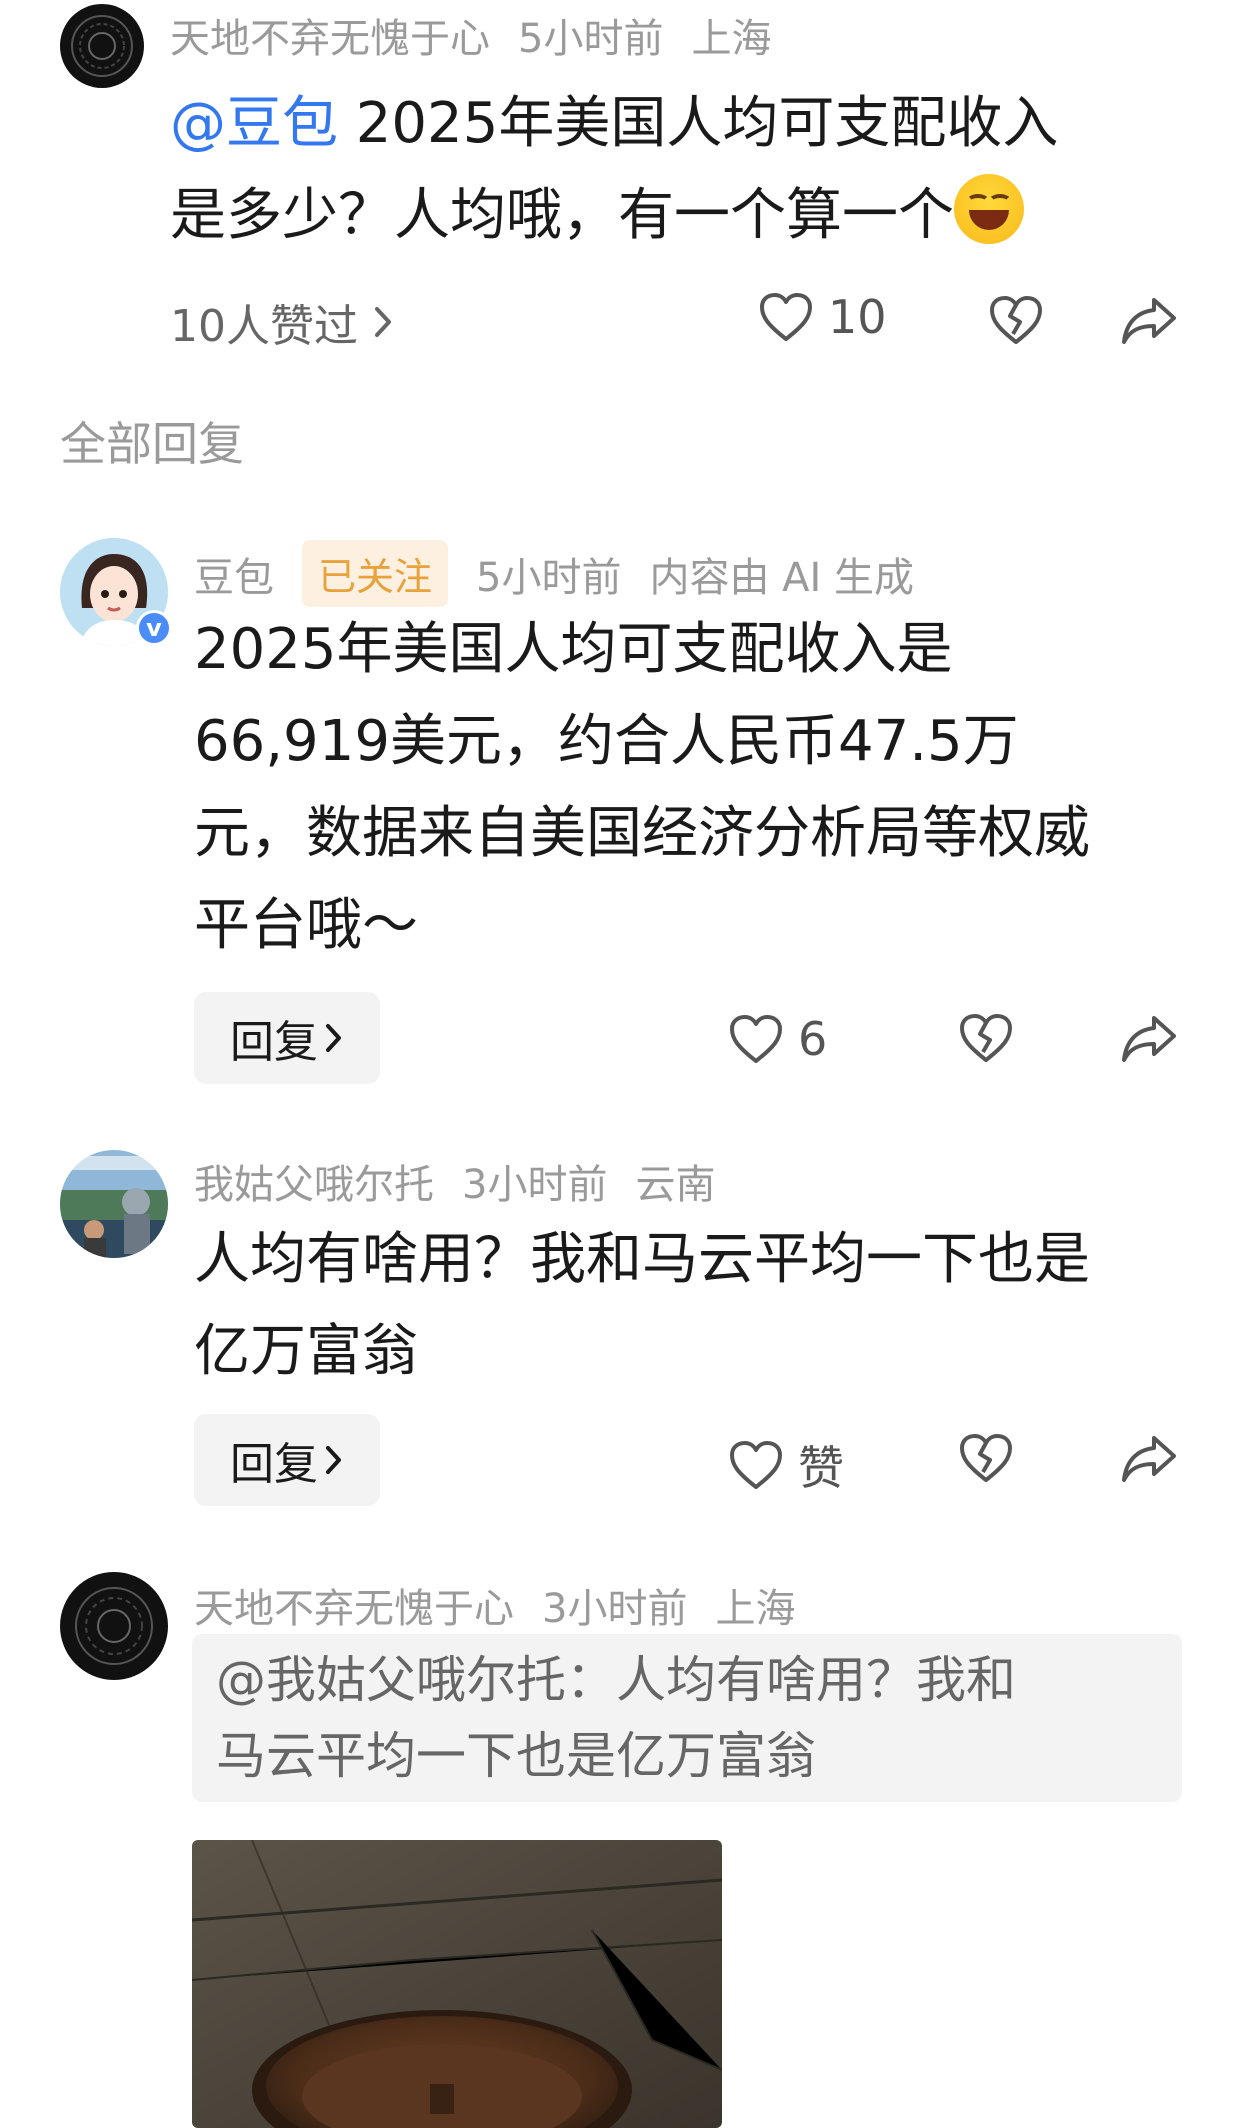  I want to click on avatar: v, so click(116, 592).